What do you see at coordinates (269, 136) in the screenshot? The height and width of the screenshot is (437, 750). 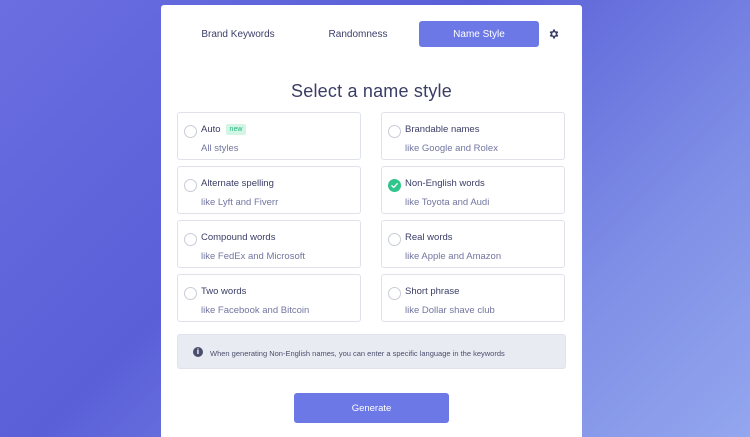 I see `option-auto: Auto new All styles` at bounding box center [269, 136].